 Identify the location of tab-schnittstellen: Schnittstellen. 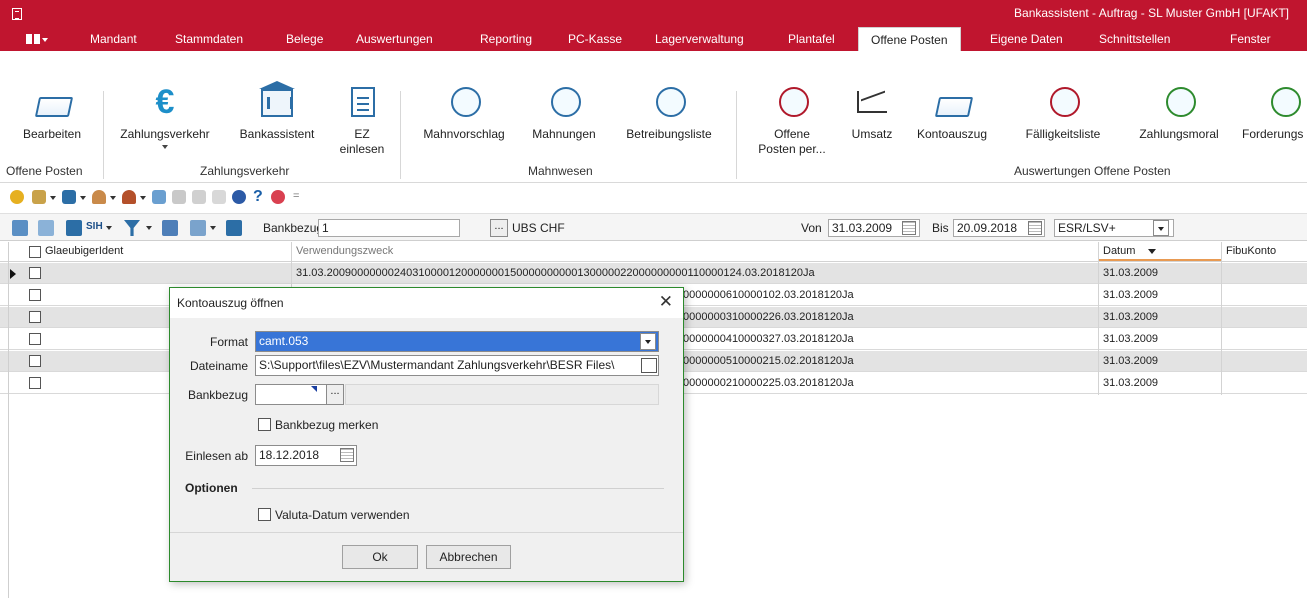
(1134, 39).